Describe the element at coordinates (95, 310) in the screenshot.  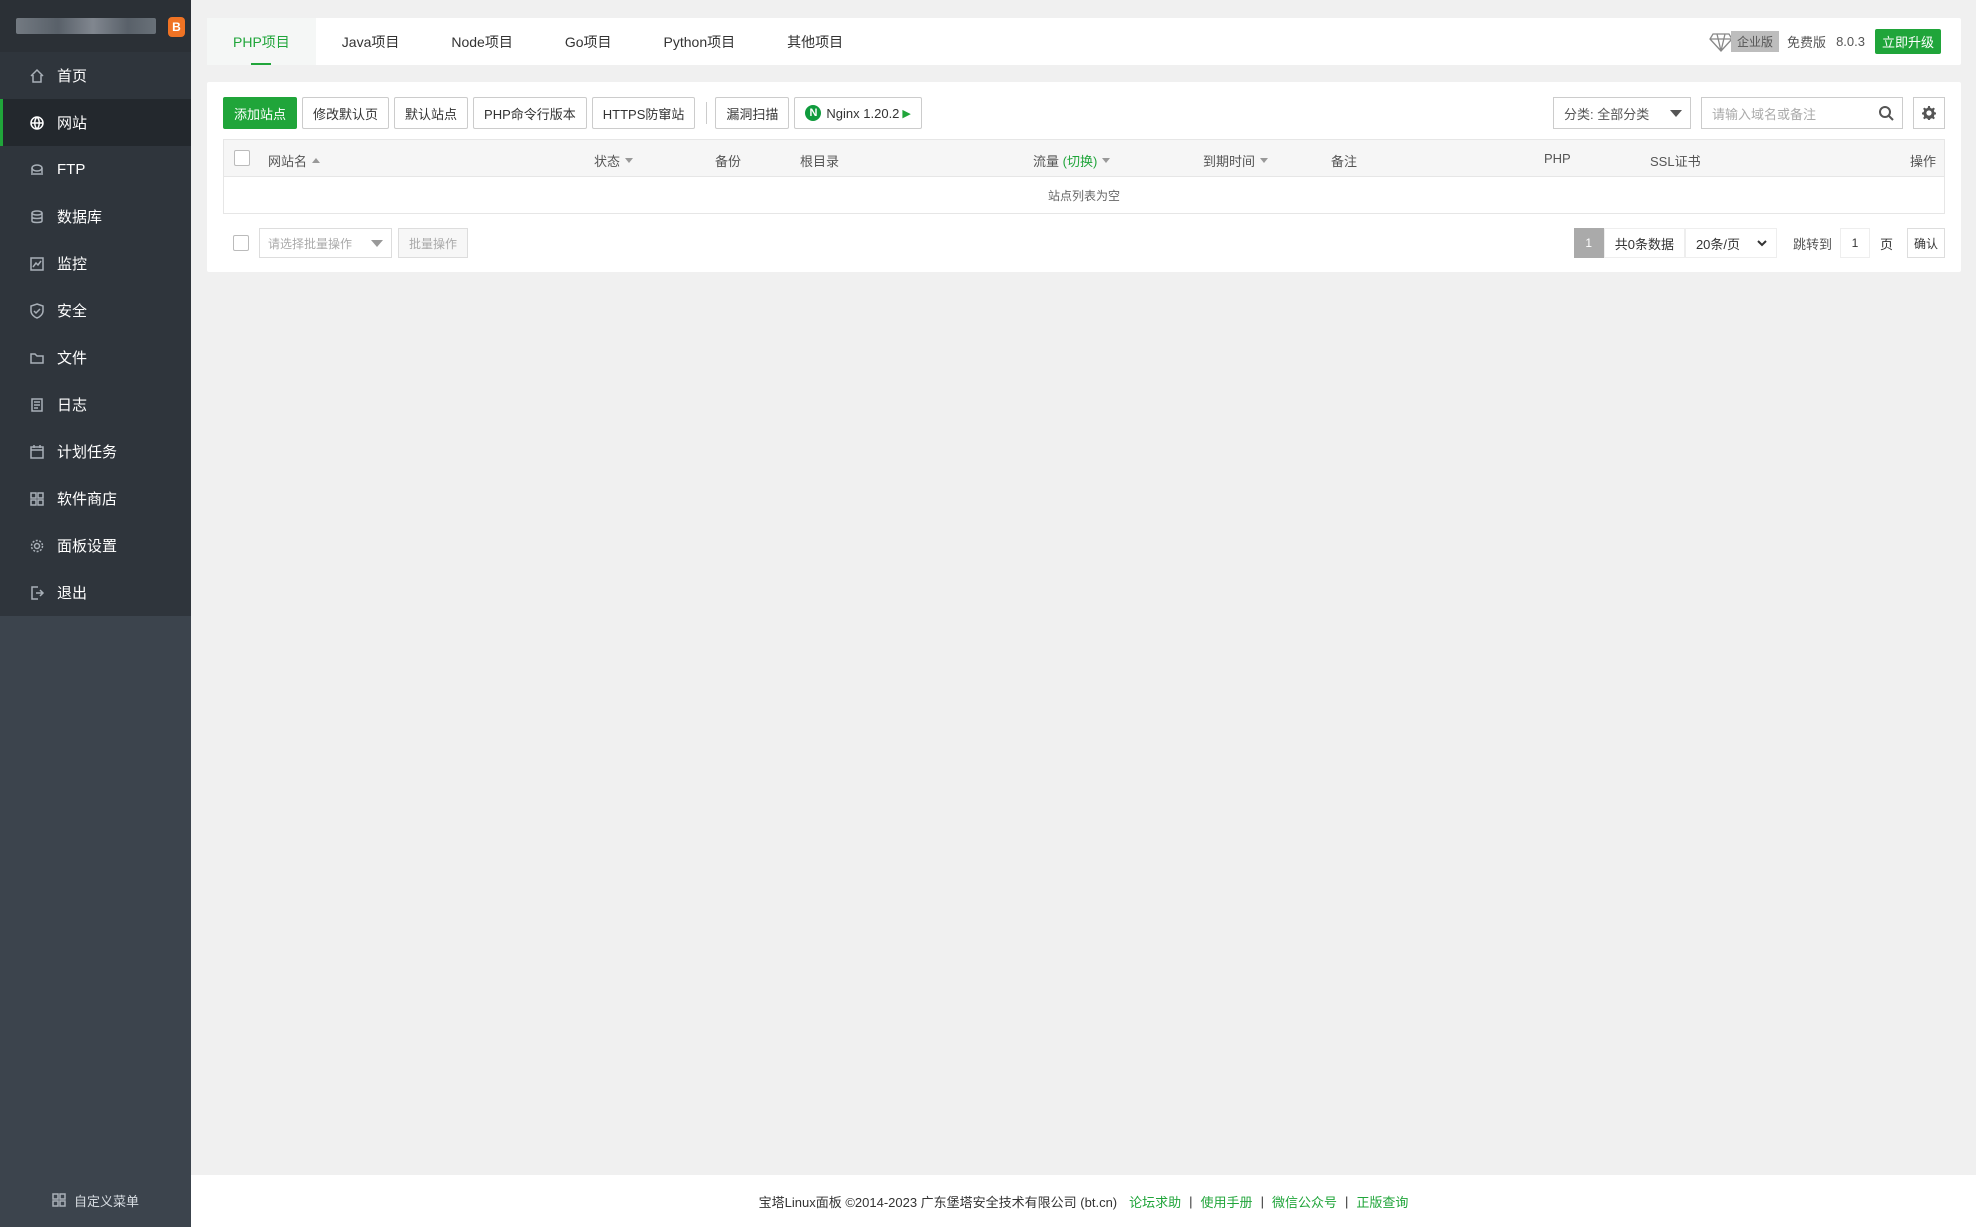
I see `sidebar-item-security: 安全` at that location.